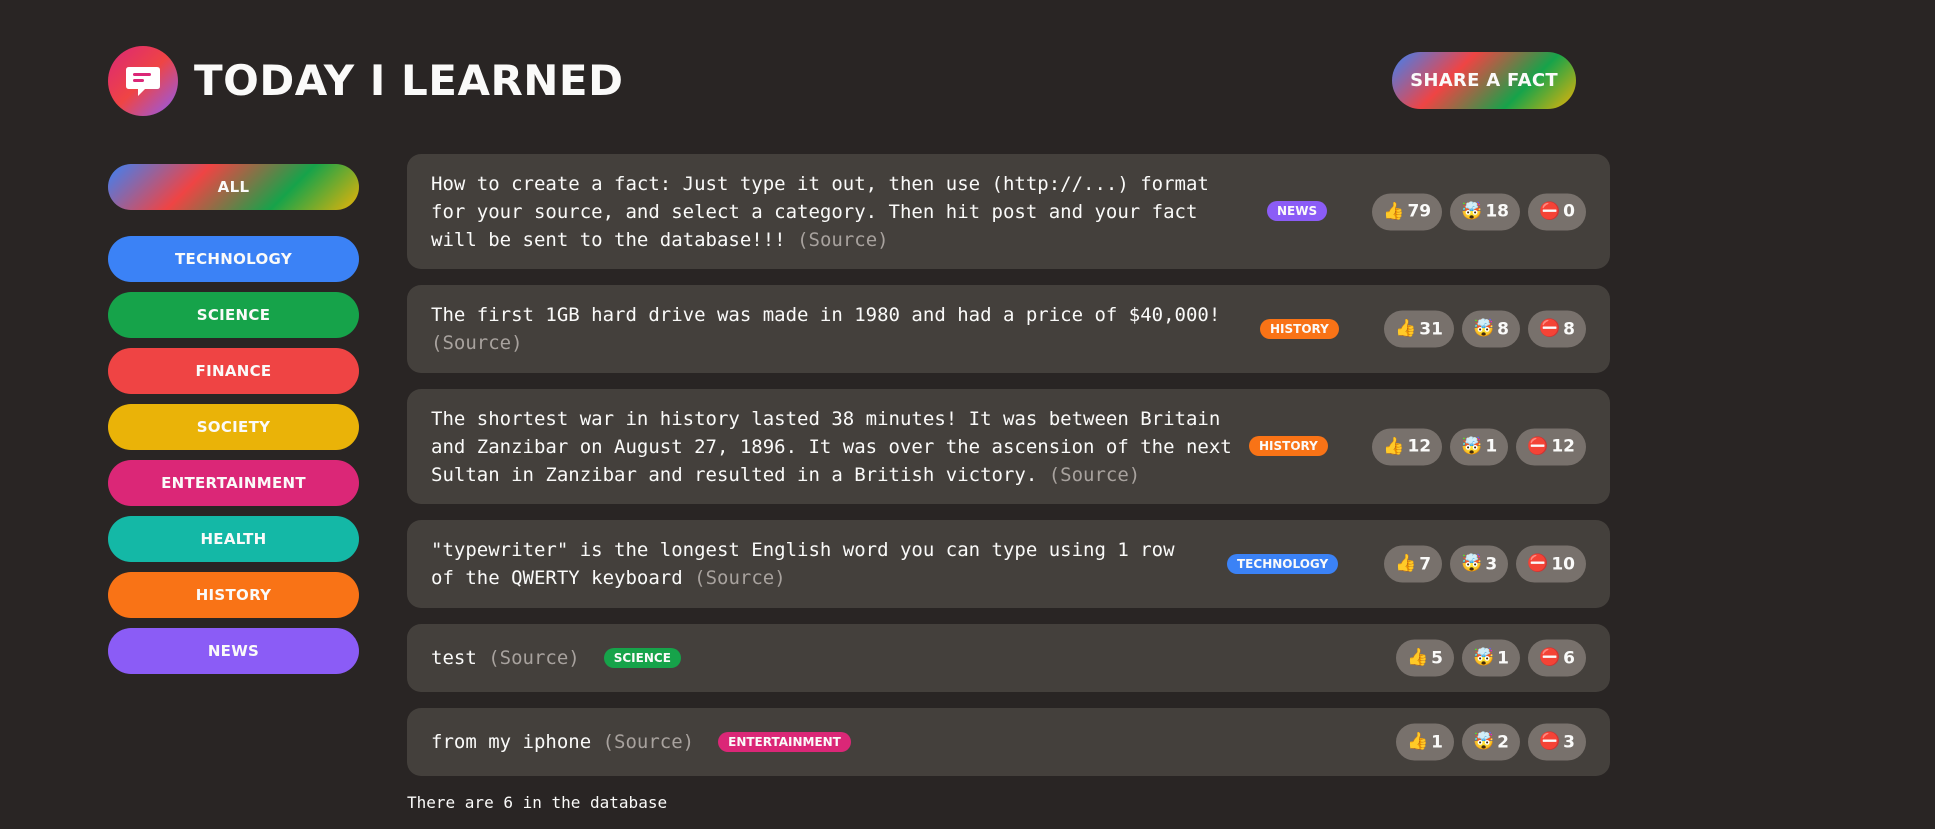  I want to click on vote-interesting-button: 👍 12, so click(1407, 446).